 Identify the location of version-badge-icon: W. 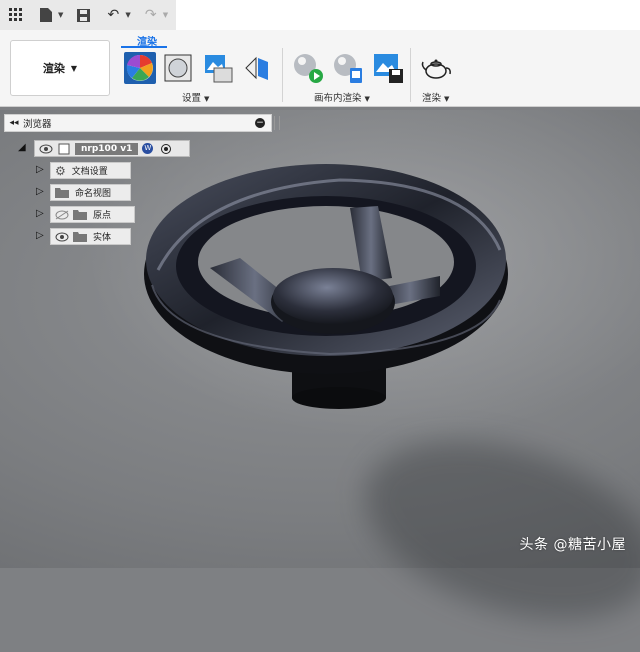
(148, 148).